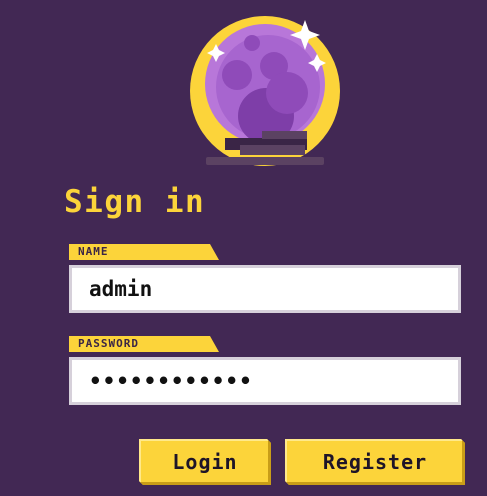  What do you see at coordinates (144, 252) in the screenshot?
I see `name-label: NAME` at bounding box center [144, 252].